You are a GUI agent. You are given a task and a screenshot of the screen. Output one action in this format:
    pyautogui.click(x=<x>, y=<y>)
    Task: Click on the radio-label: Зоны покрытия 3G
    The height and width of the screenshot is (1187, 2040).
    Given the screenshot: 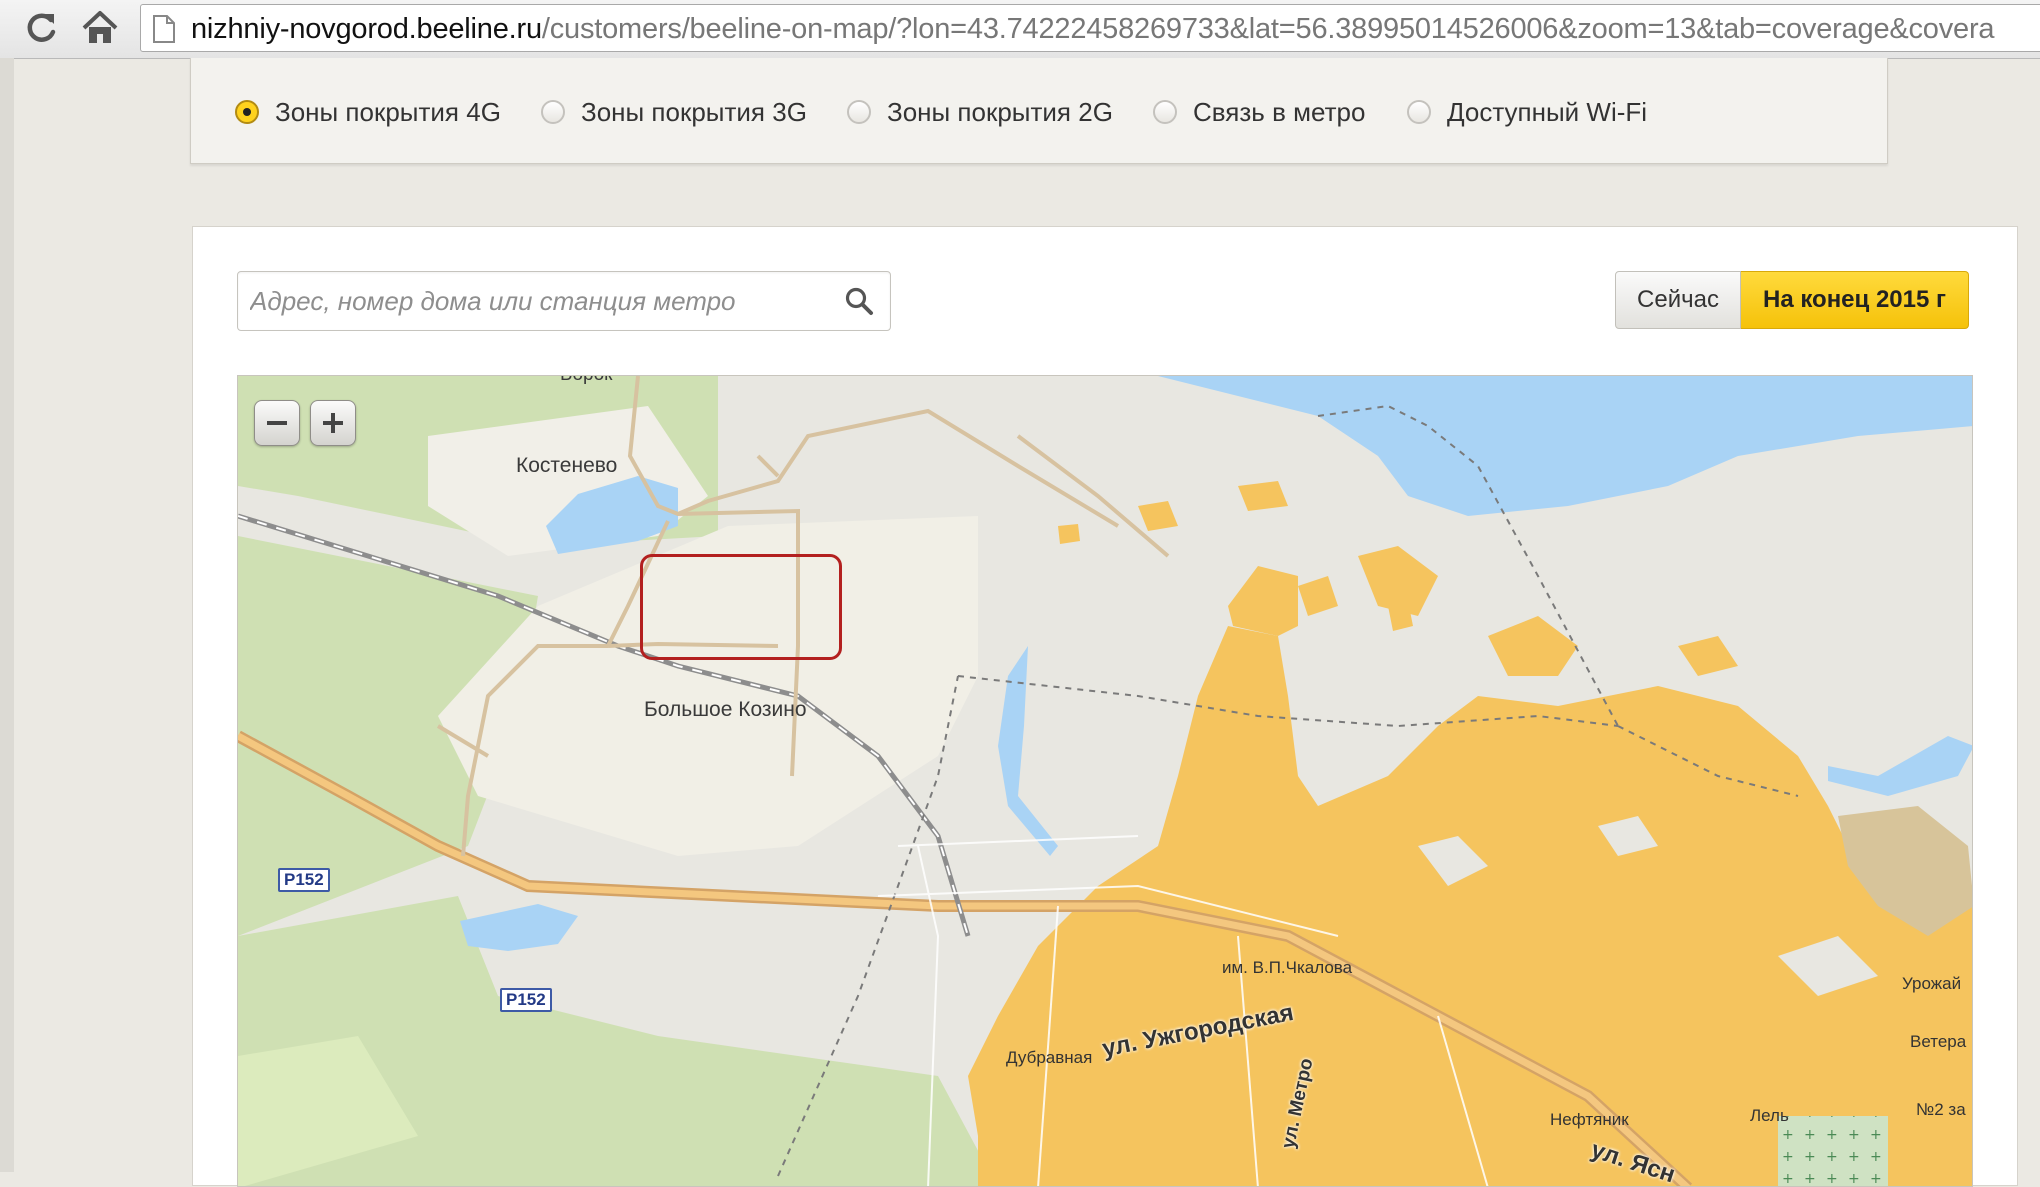 What is the action you would take?
    pyautogui.click(x=694, y=111)
    